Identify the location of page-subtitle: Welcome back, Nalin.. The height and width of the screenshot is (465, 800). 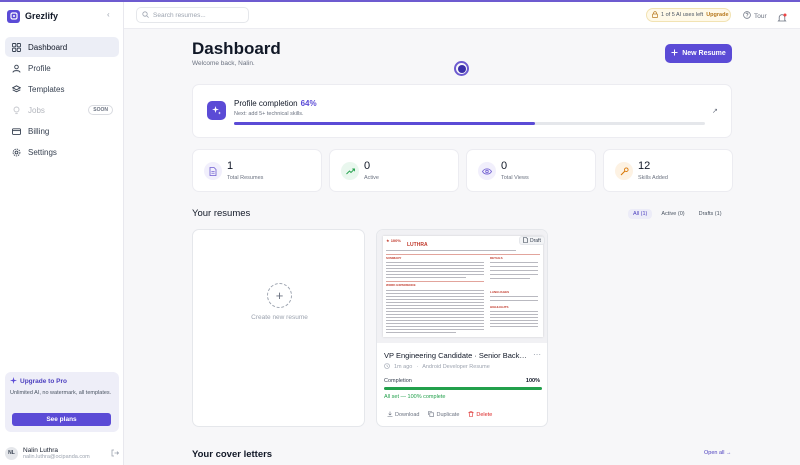
(223, 63).